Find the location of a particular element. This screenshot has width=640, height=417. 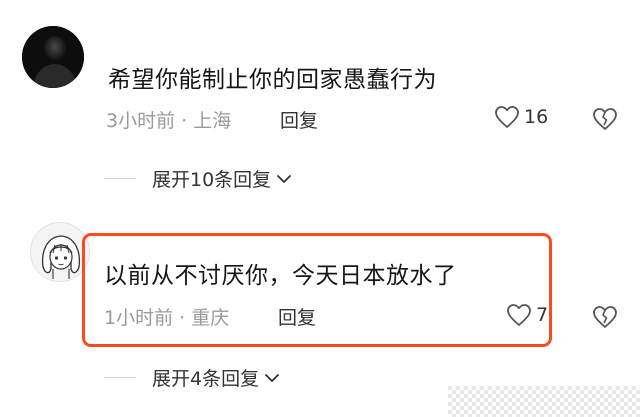

expand-replies-row: 展开10条回复 is located at coordinates (198, 178).